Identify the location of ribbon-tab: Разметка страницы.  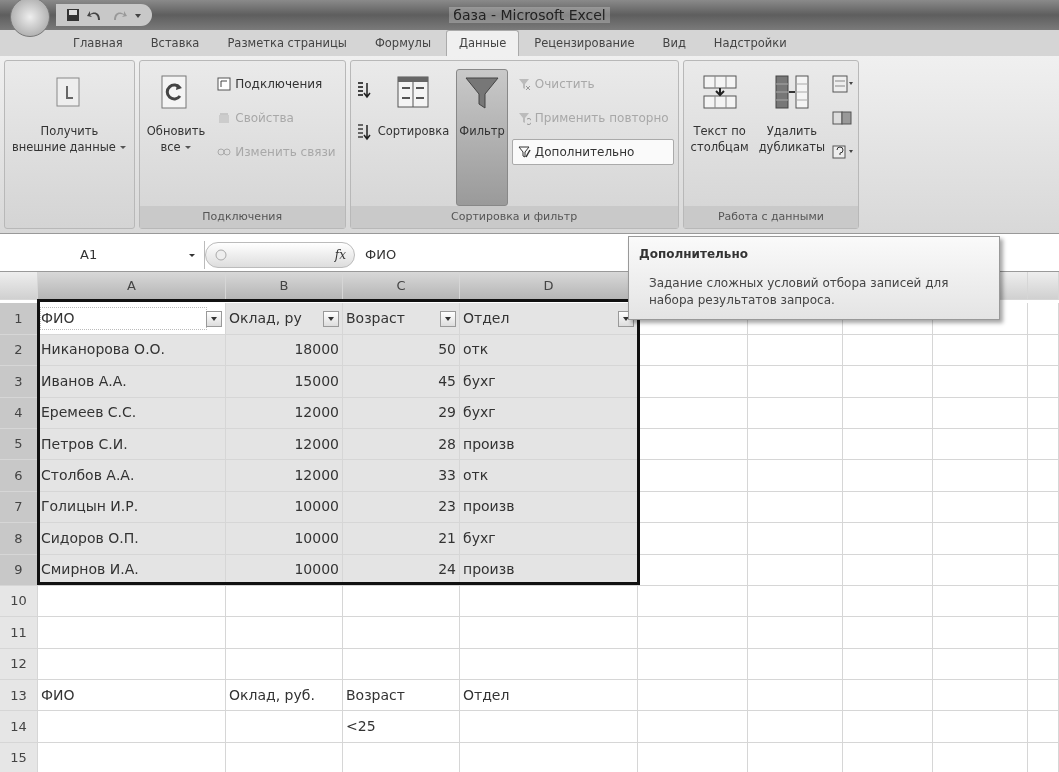
(287, 42).